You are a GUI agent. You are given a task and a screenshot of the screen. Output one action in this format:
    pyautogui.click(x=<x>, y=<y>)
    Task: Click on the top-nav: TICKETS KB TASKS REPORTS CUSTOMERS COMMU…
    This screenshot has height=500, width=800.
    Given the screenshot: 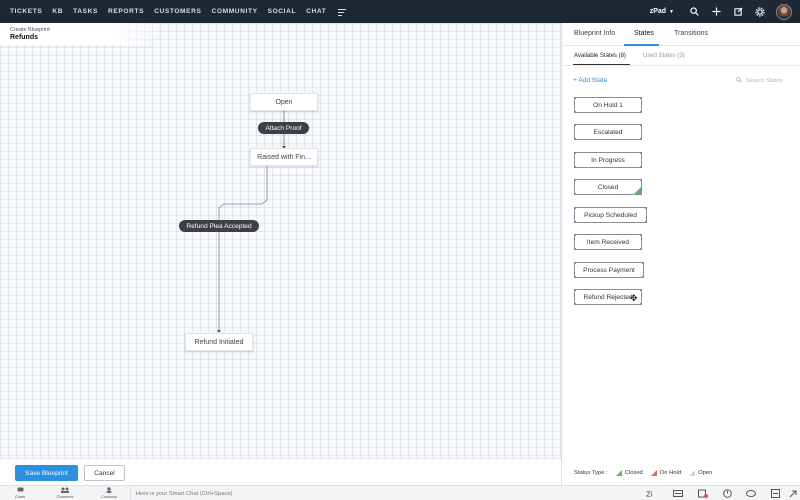 What is the action you would take?
    pyautogui.click(x=400, y=11)
    